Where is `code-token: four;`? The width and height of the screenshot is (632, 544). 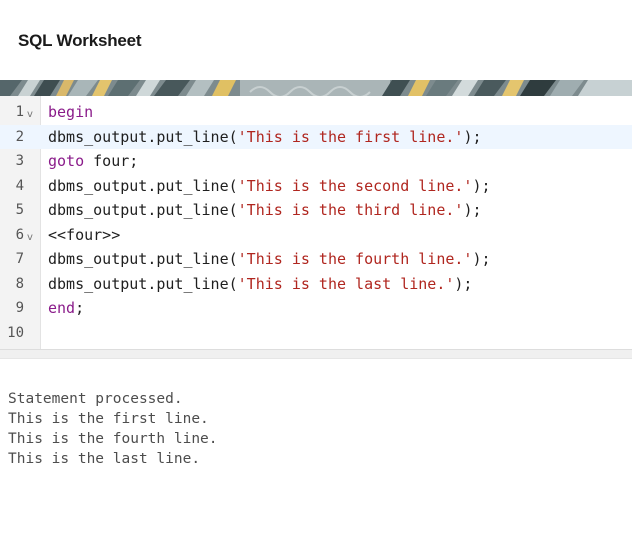 code-token: four; is located at coordinates (111, 161).